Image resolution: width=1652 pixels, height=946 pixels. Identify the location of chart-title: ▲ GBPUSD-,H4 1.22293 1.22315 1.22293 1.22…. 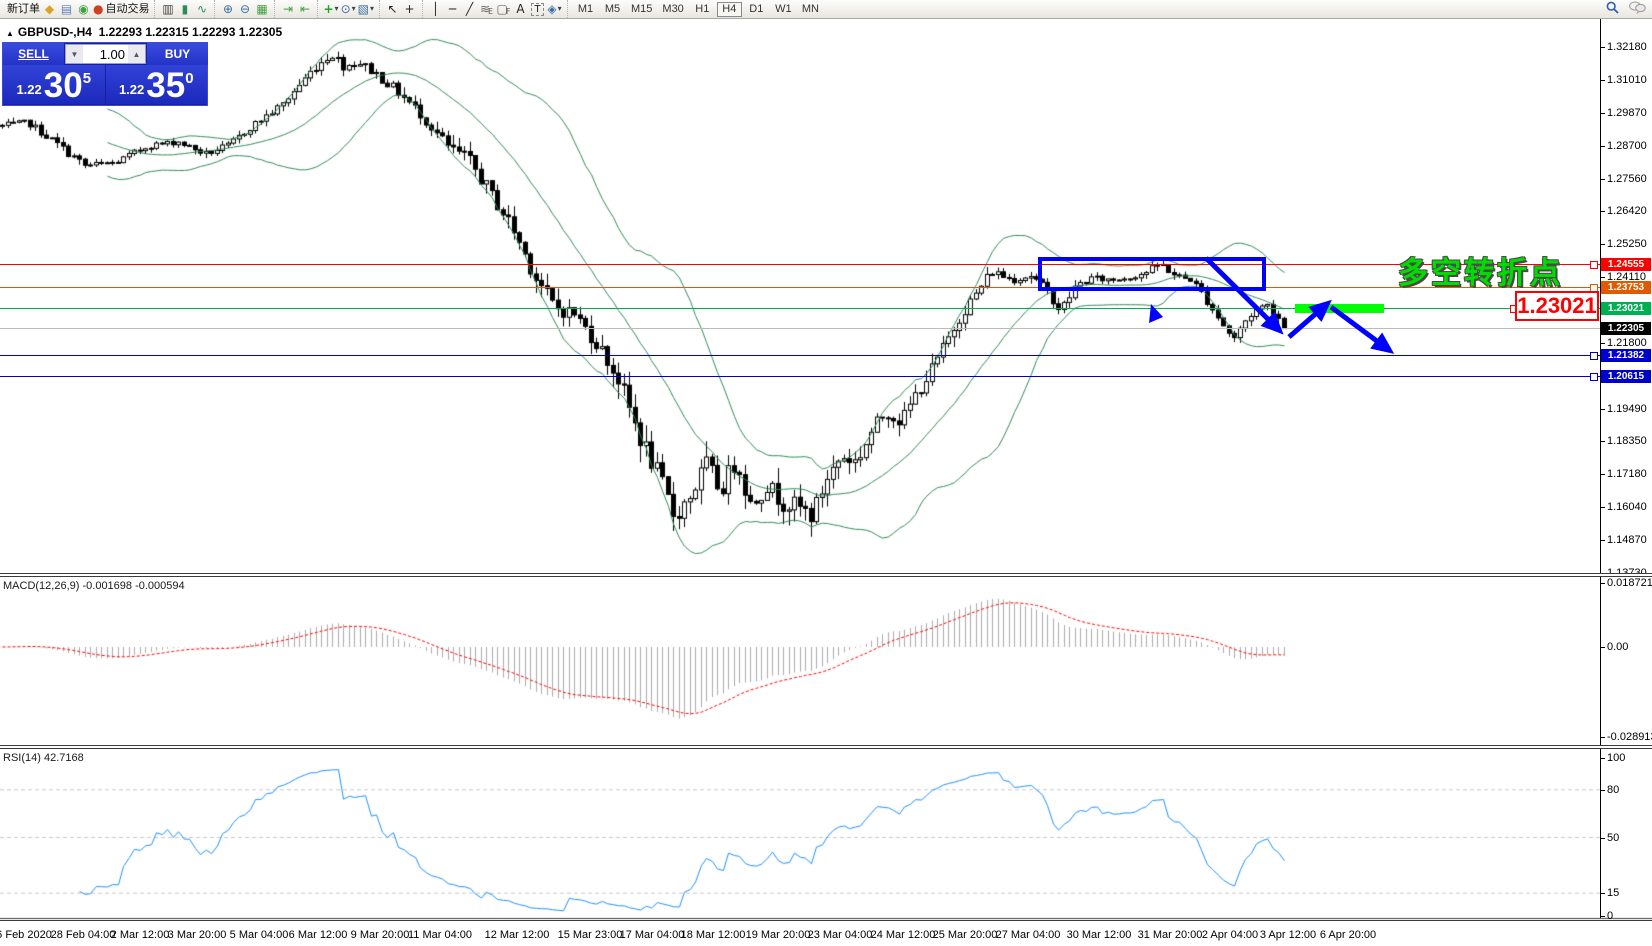
(144, 32).